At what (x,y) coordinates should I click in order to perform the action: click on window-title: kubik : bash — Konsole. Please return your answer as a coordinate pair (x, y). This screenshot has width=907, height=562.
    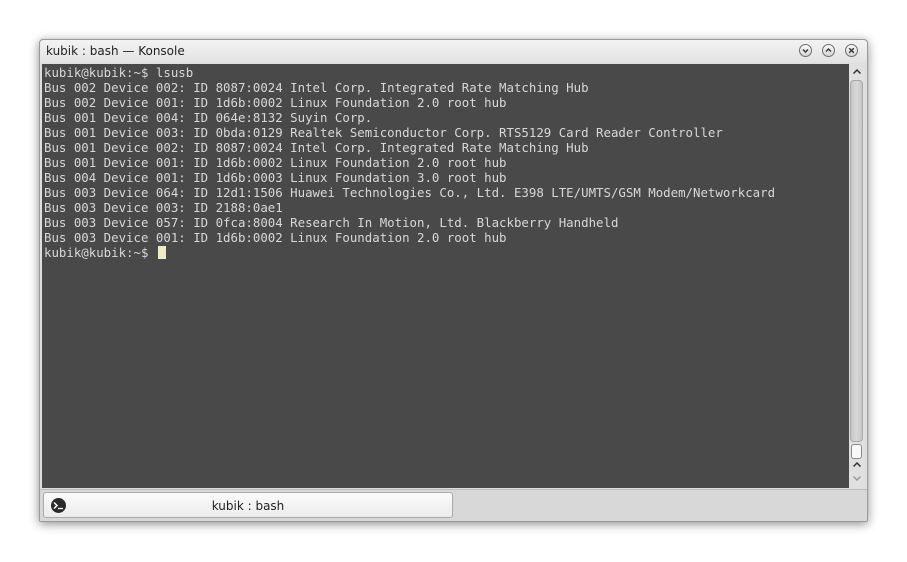
    Looking at the image, I should click on (115, 51).